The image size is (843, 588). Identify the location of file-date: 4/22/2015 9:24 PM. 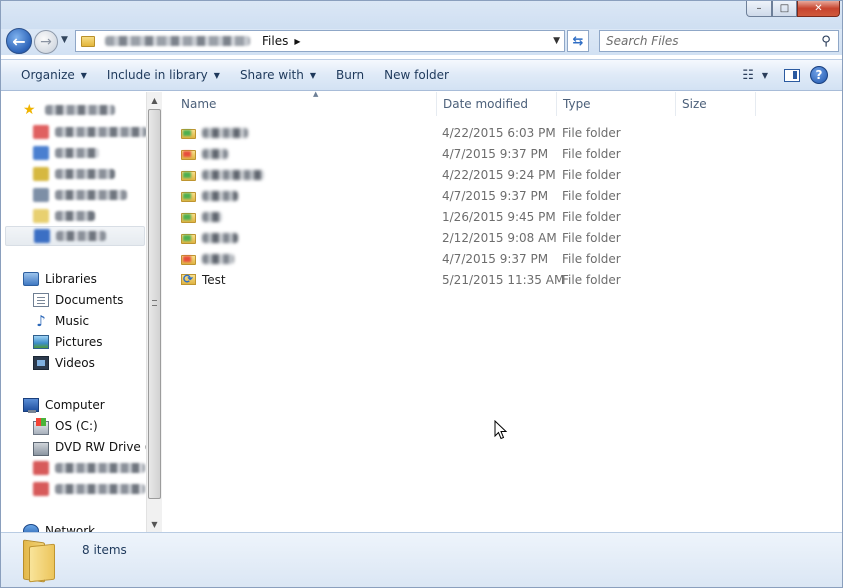
(499, 174).